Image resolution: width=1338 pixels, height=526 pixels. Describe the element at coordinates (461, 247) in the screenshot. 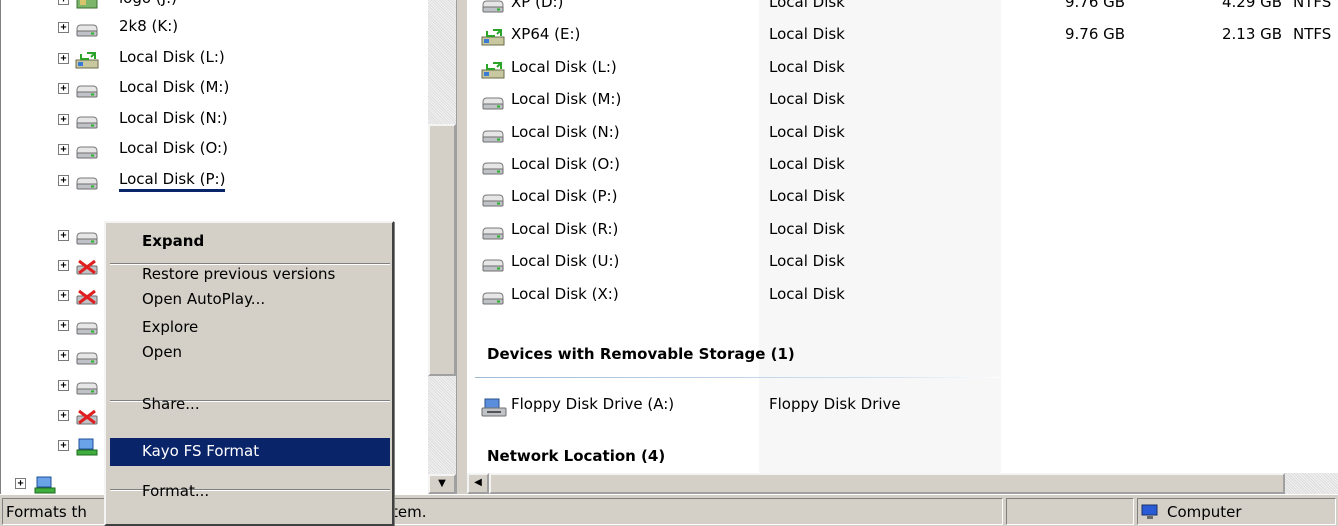

I see `pane-splitter` at that location.